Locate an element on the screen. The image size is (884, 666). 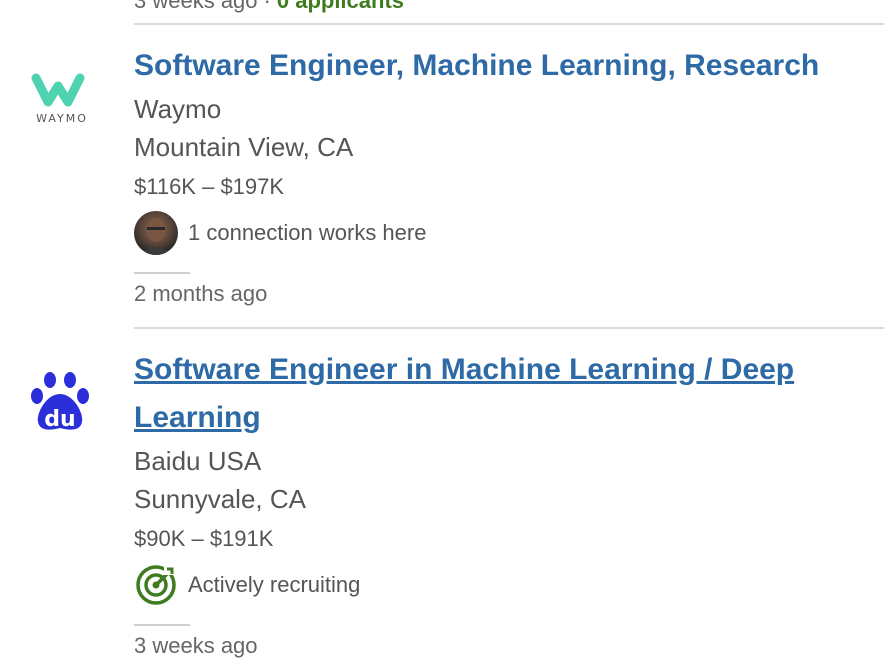
insight-text: Actively recruiting is located at coordinates (274, 584).